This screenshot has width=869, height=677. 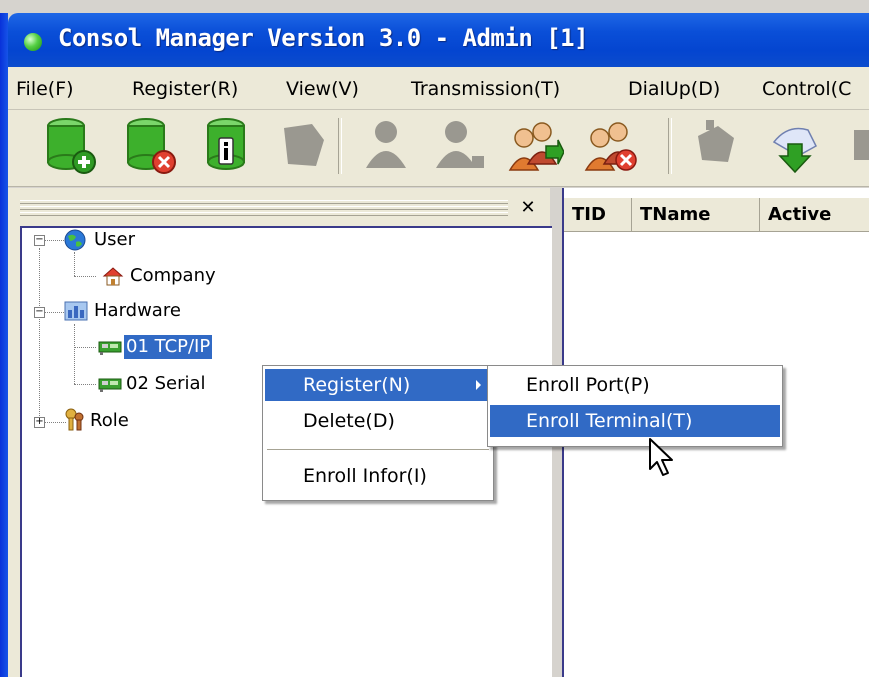 What do you see at coordinates (378, 449) in the screenshot?
I see `menu-separator` at bounding box center [378, 449].